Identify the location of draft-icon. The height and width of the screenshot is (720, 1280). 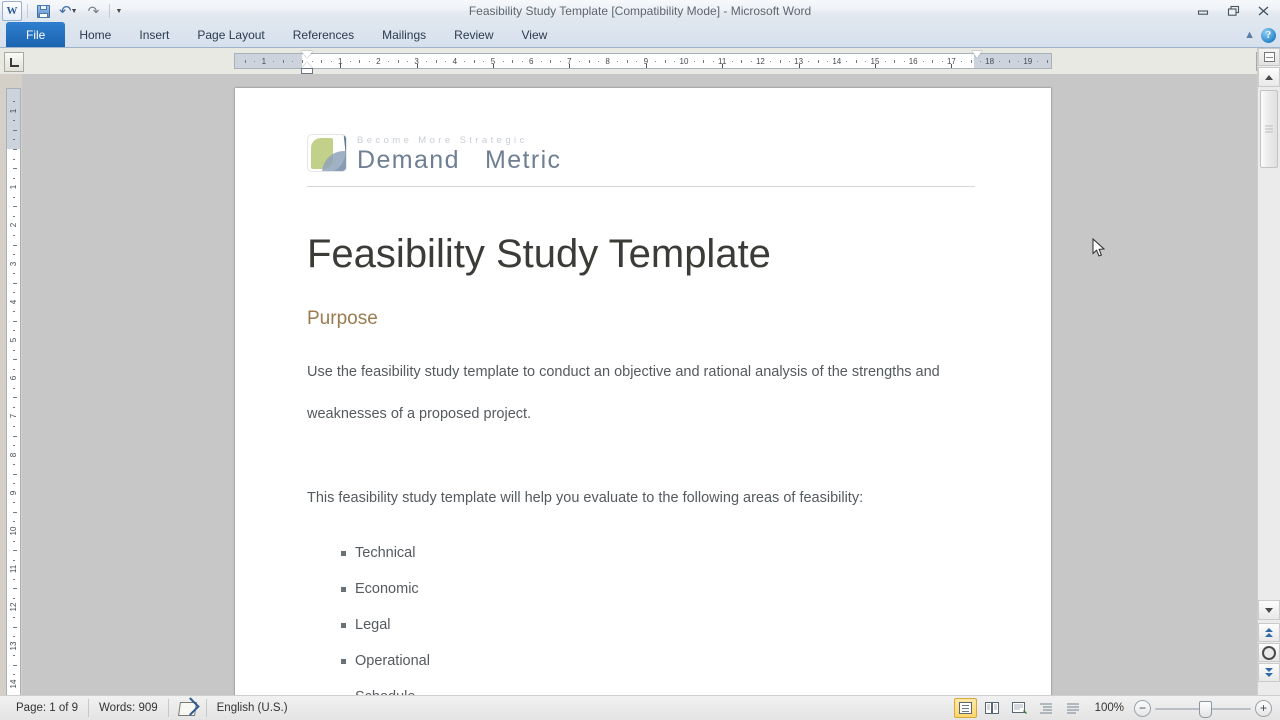
(1072, 708).